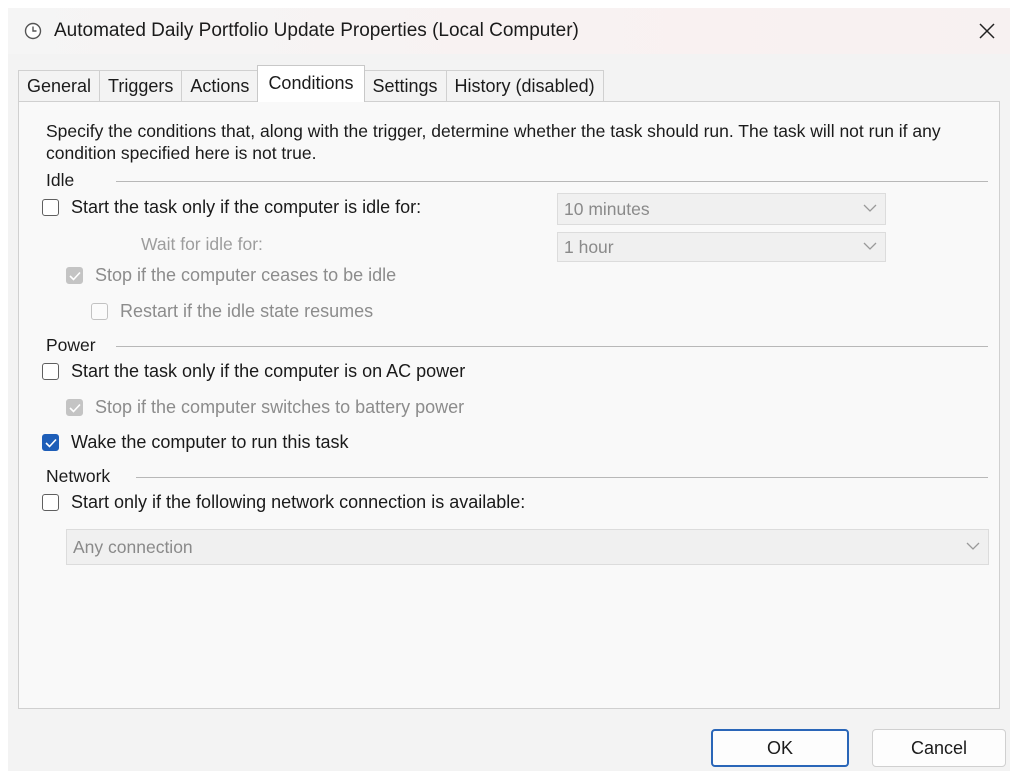  I want to click on tab-triggers: Triggers, so click(141, 86).